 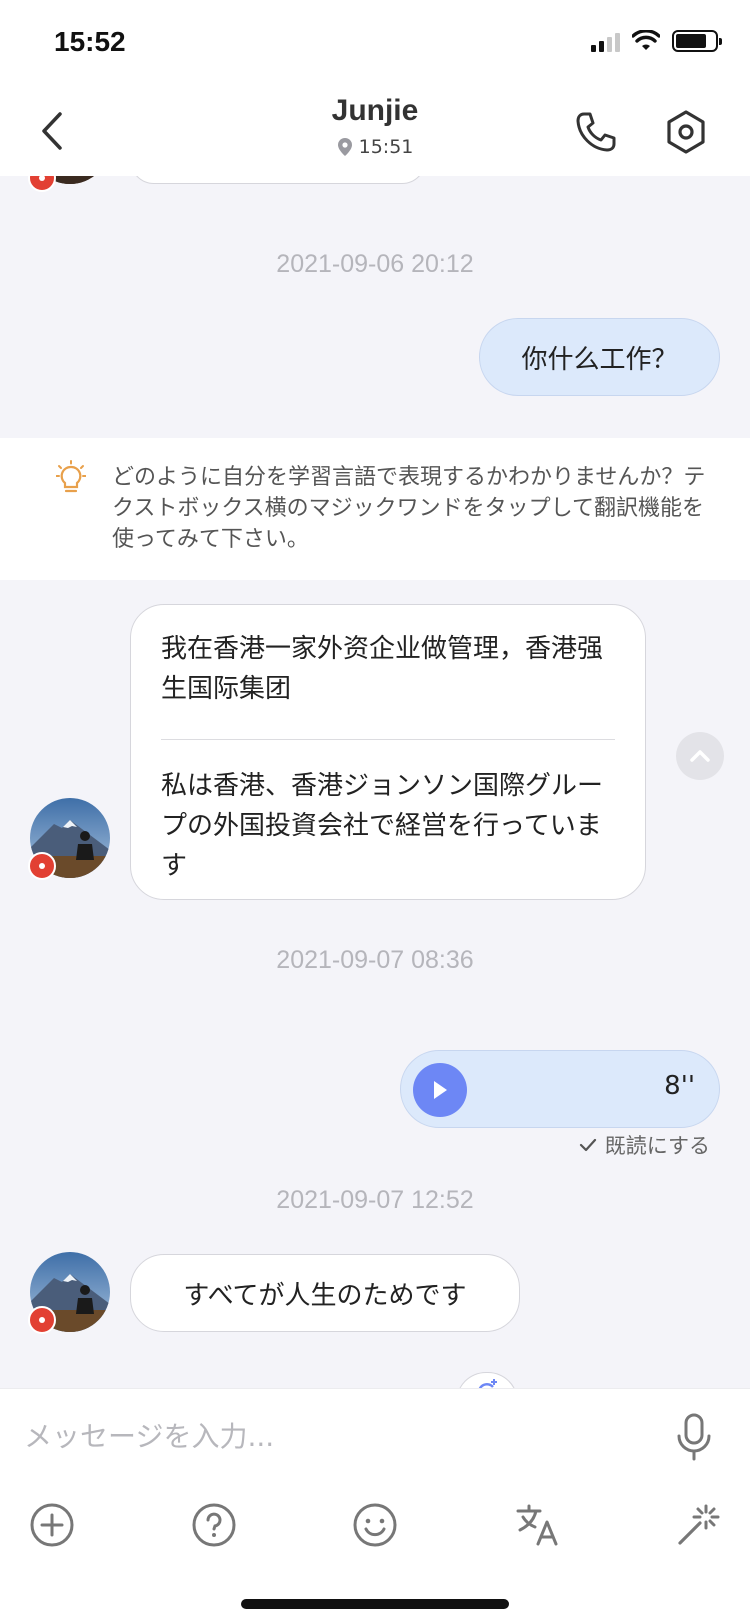 I want to click on local-time-text: 15:51, so click(x=386, y=147).